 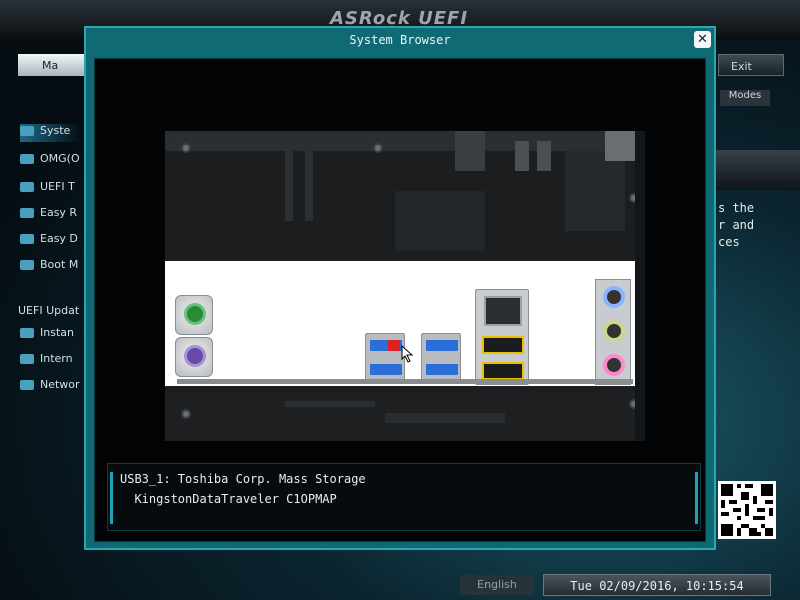 I want to click on line-out-jack, so click(x=614, y=331).